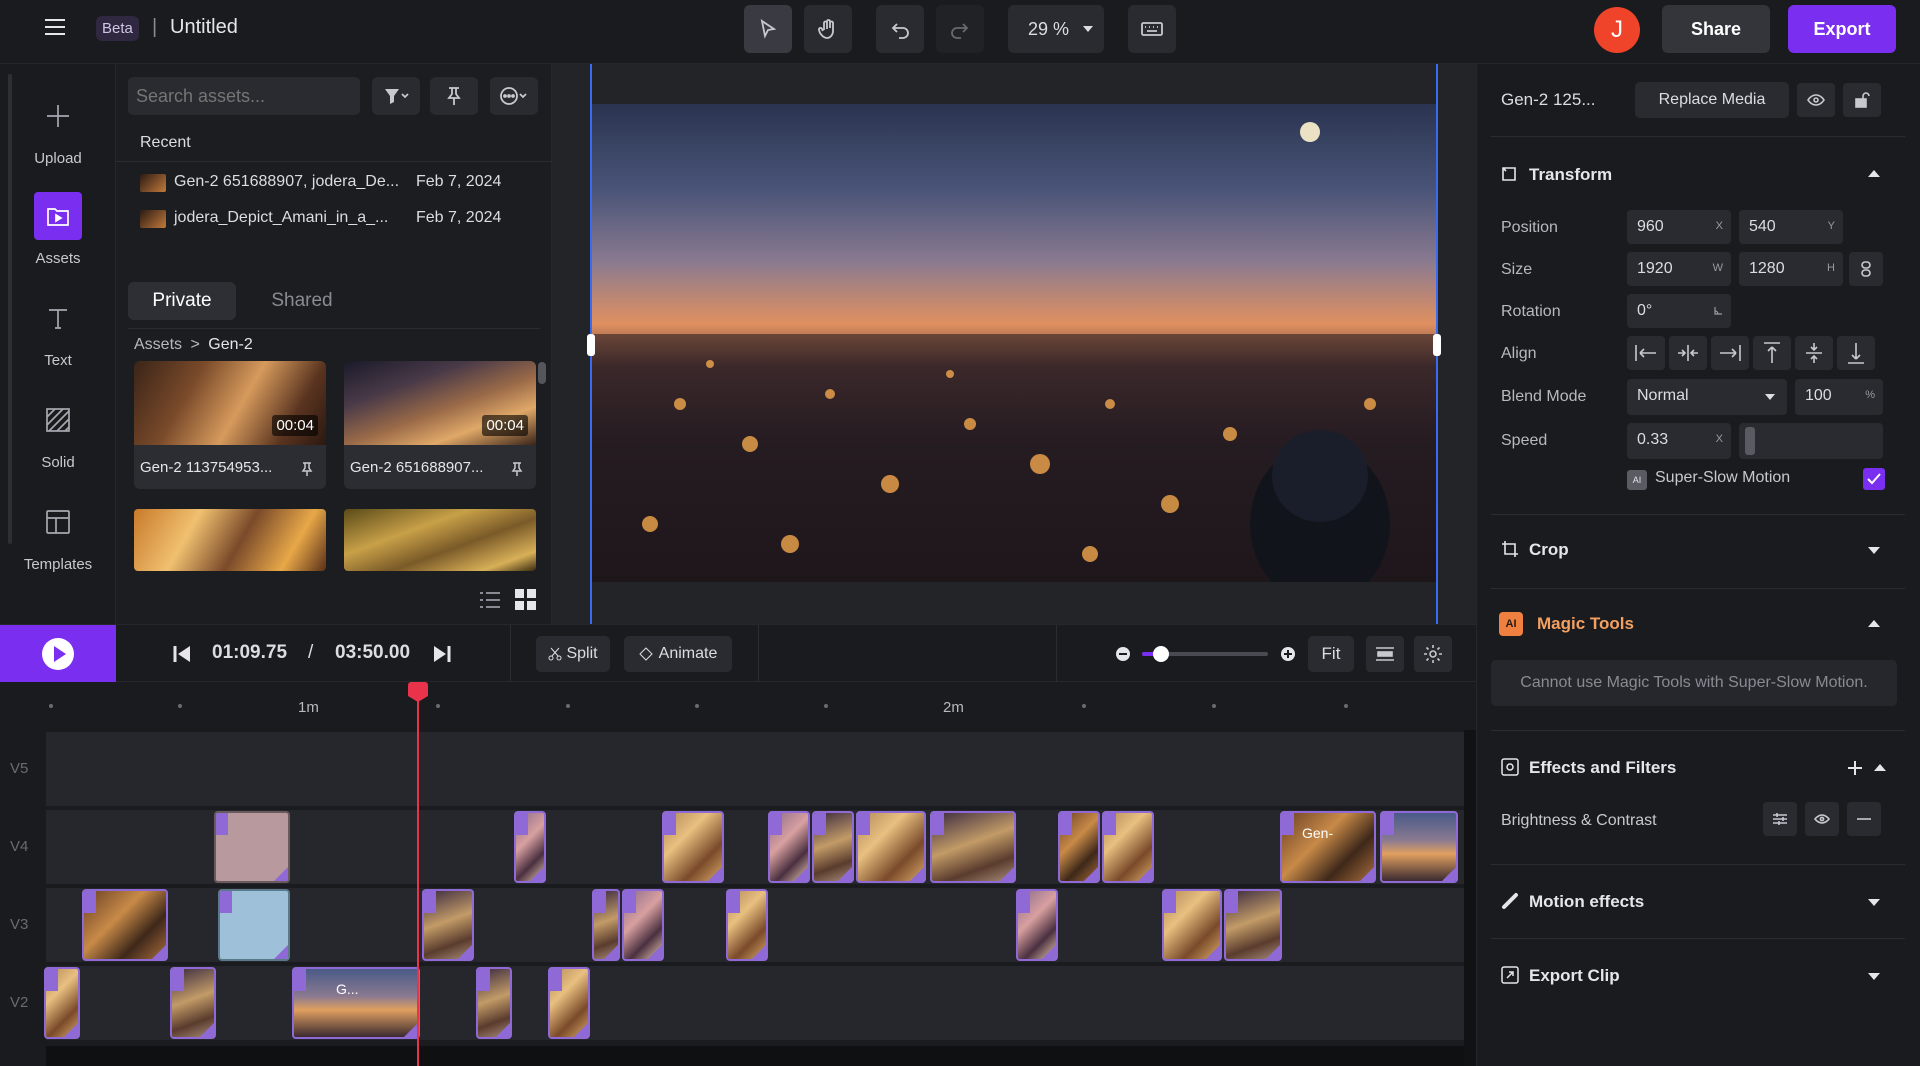 The image size is (1920, 1066). I want to click on track-v3, so click(755, 925).